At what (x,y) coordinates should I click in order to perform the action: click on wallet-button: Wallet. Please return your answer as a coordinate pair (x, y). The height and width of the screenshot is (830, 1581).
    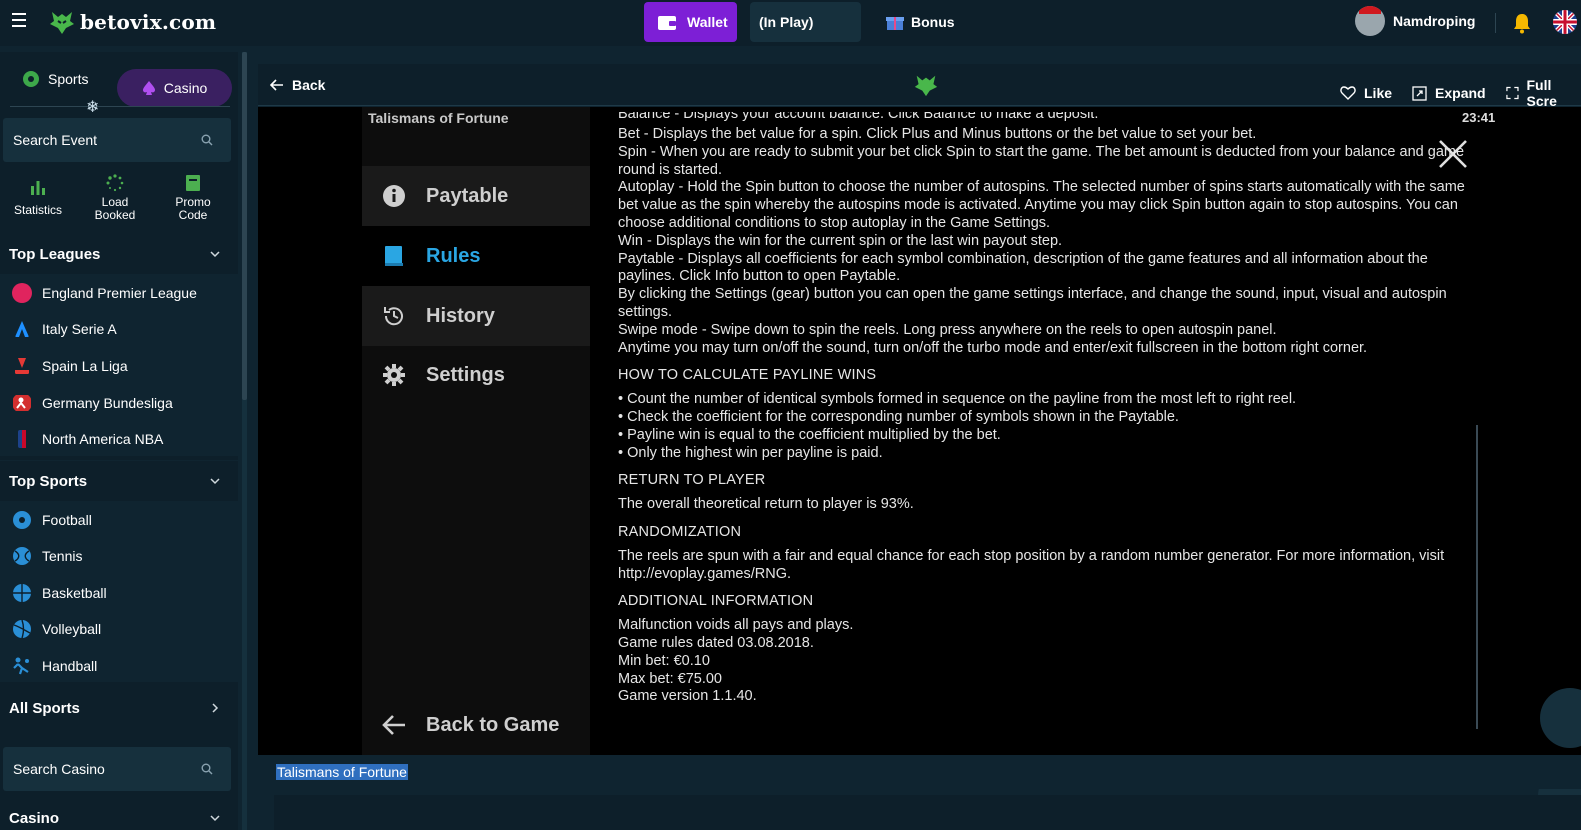
    Looking at the image, I should click on (690, 22).